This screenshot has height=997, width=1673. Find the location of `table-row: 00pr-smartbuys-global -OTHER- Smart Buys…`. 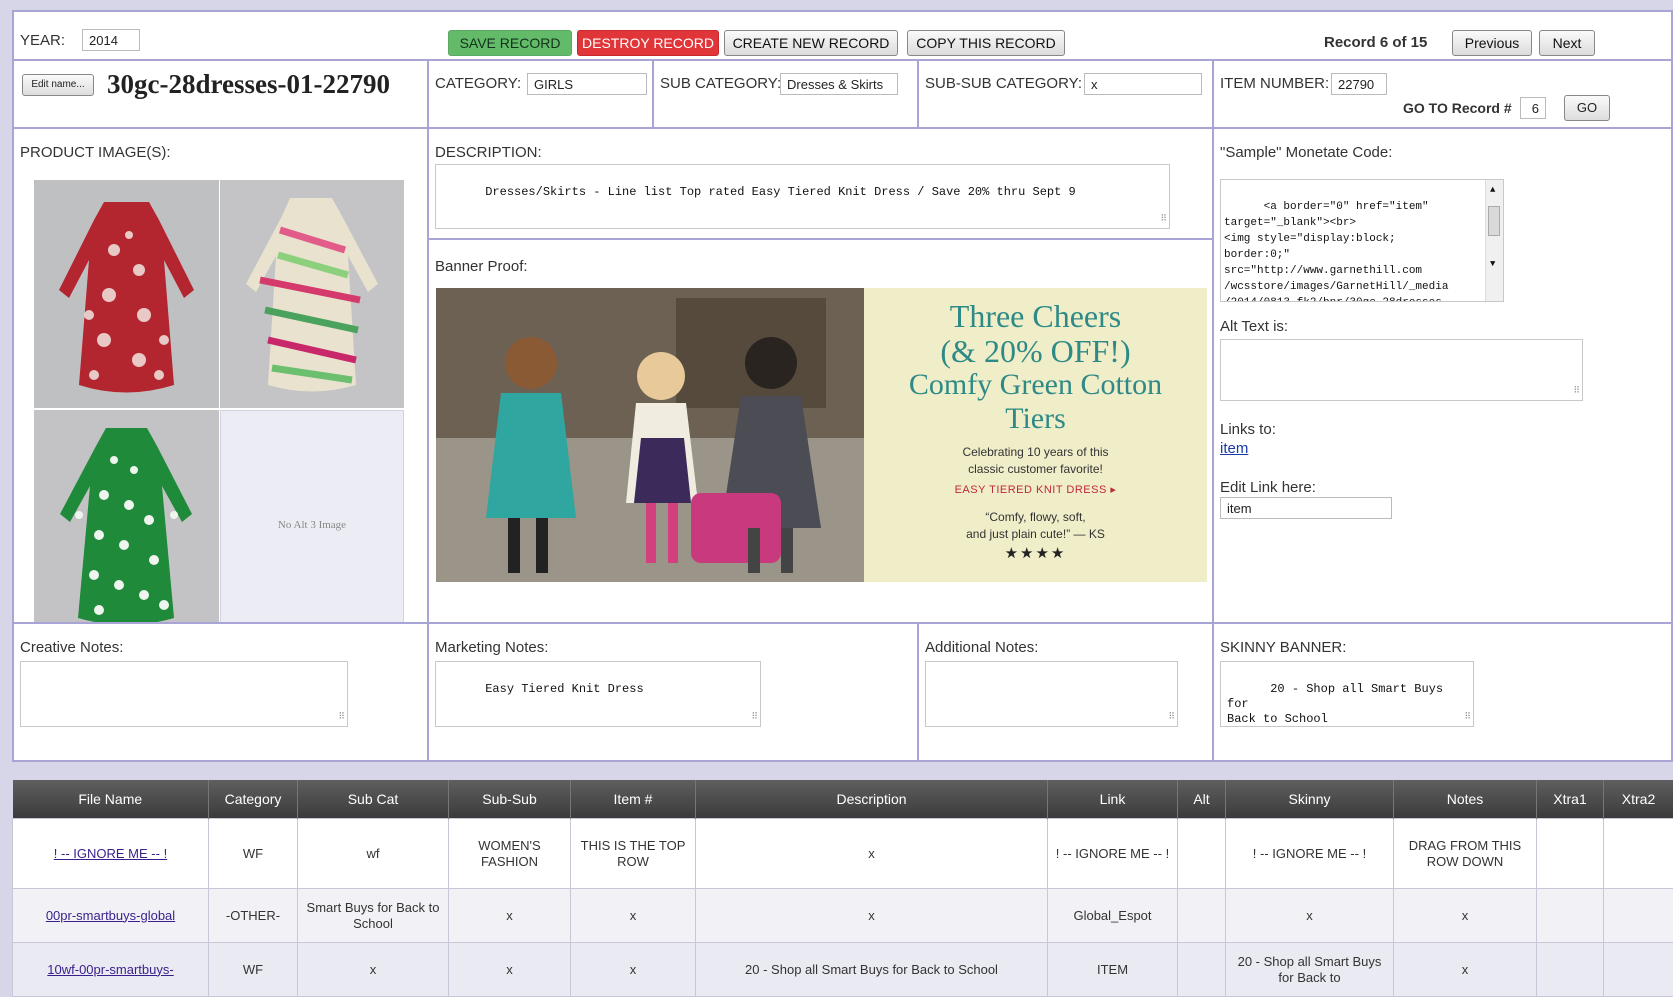

table-row: 00pr-smartbuys-global -OTHER- Smart Buys… is located at coordinates (843, 916).